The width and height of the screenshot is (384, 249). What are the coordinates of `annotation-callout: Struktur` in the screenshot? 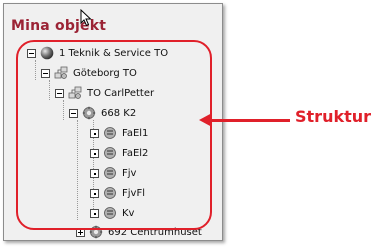 It's located at (333, 116).